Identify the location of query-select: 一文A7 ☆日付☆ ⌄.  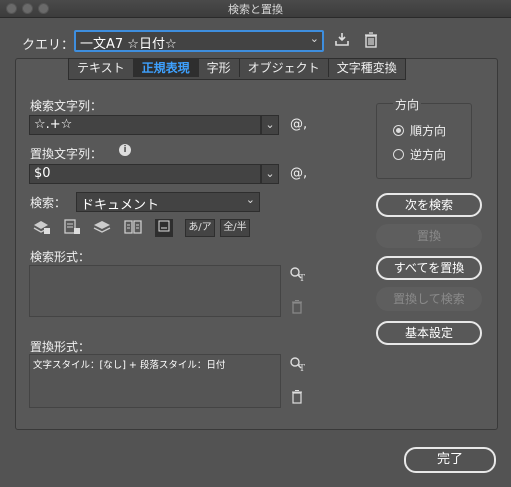
(199, 41).